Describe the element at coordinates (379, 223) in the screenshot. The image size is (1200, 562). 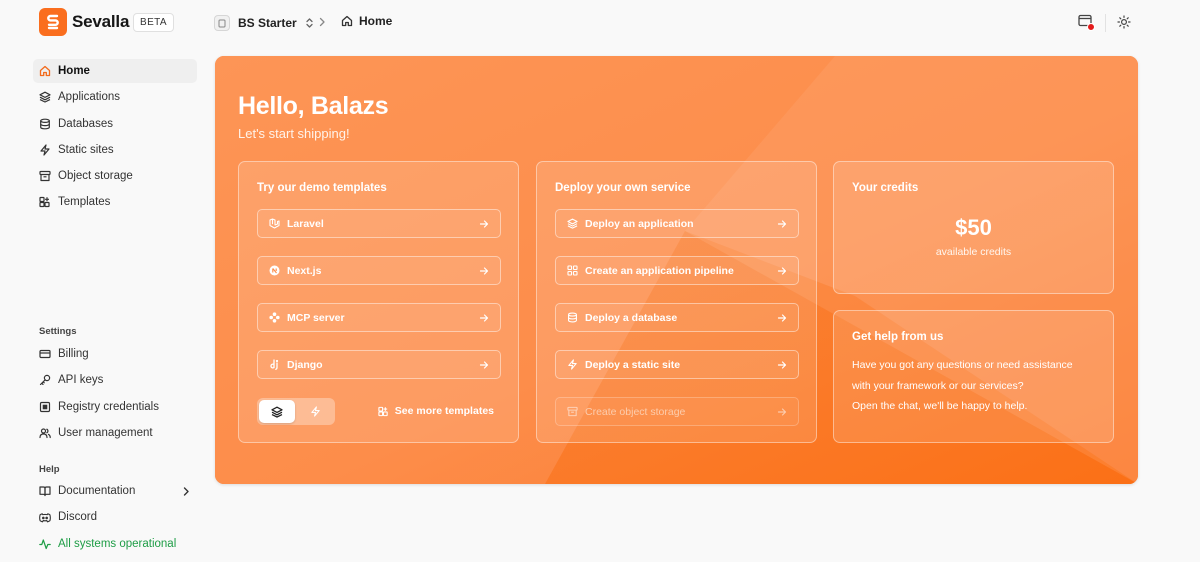
I see `template-laravel-button: Laravel` at that location.